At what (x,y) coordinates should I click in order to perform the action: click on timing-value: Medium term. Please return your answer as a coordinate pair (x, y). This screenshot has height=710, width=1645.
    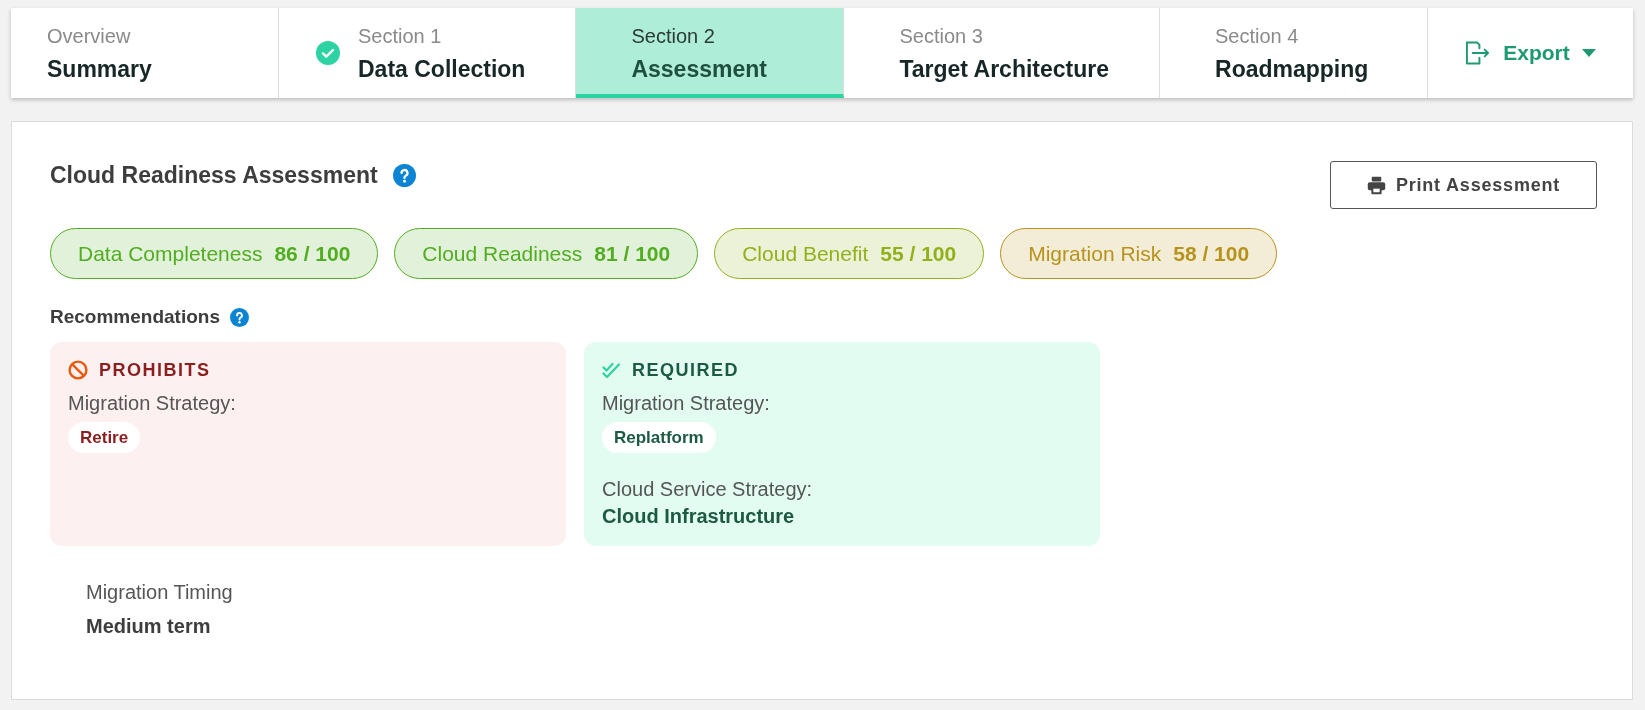
    Looking at the image, I should click on (148, 626).